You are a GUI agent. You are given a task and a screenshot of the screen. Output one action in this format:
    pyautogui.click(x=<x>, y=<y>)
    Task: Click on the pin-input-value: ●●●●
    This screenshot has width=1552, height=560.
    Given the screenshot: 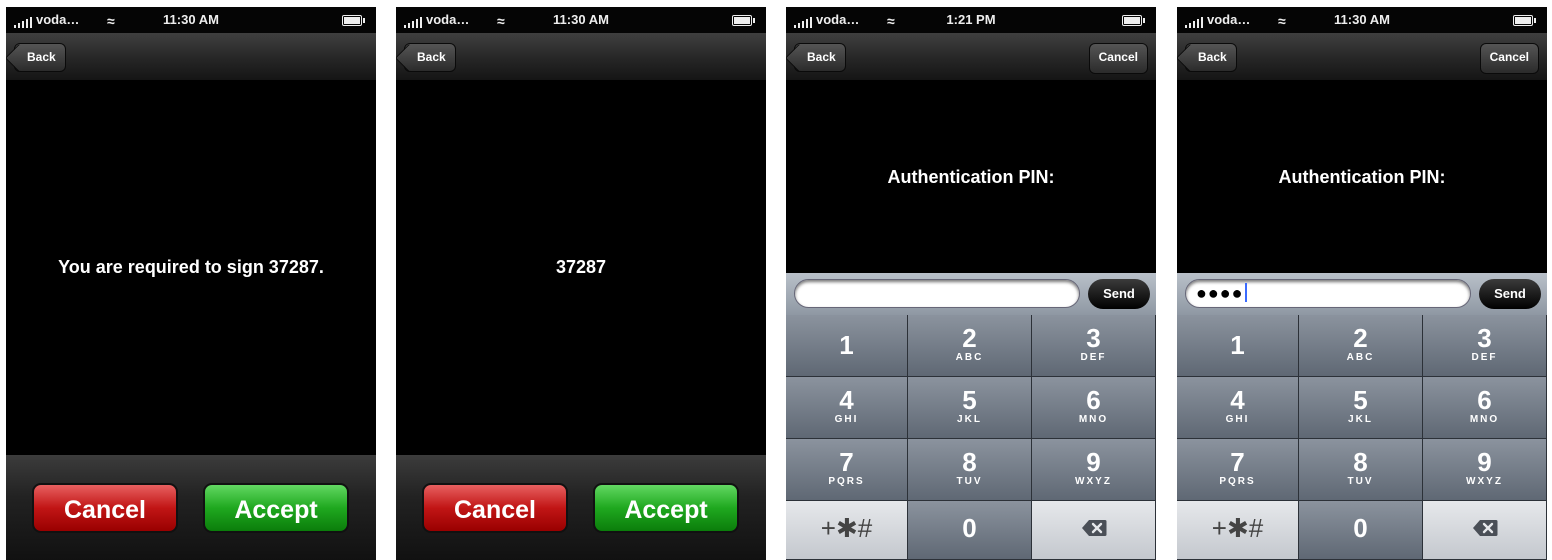 What is the action you would take?
    pyautogui.click(x=1220, y=293)
    